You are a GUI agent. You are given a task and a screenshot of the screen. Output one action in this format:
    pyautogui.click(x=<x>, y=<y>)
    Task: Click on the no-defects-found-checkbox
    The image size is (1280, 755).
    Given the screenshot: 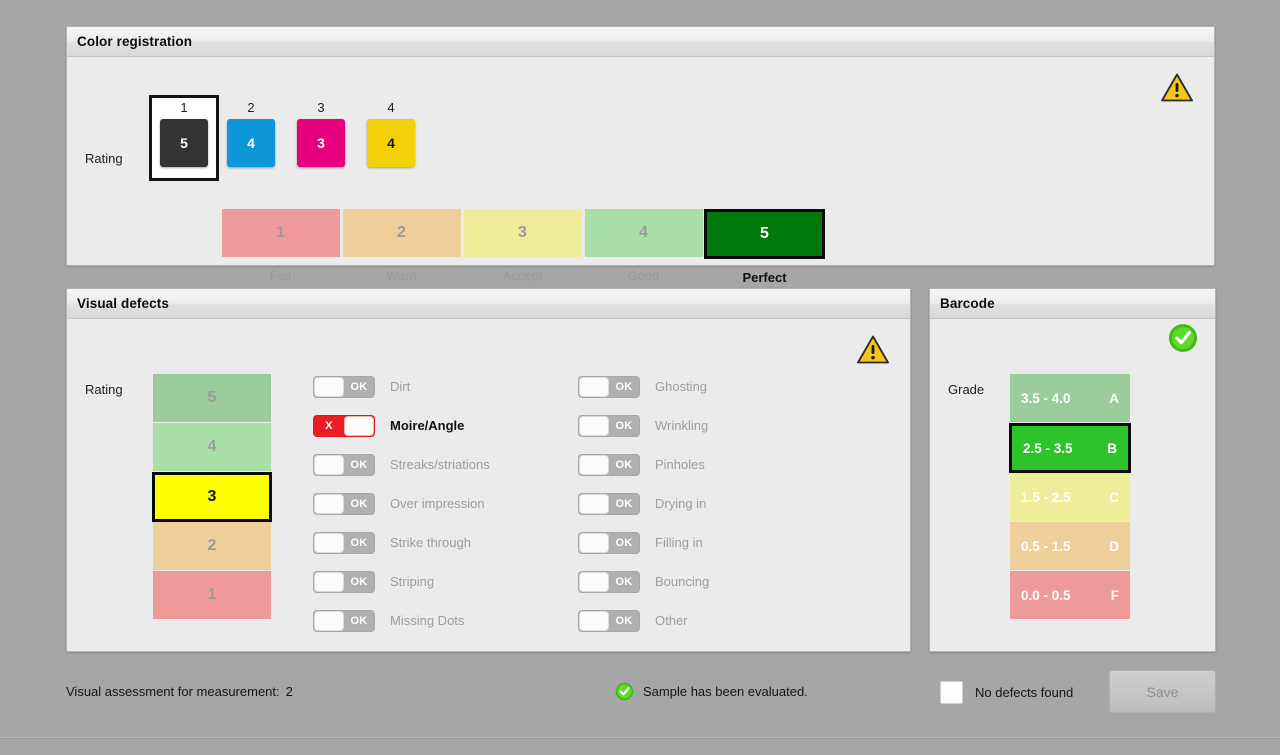 What is the action you would take?
    pyautogui.click(x=951, y=692)
    